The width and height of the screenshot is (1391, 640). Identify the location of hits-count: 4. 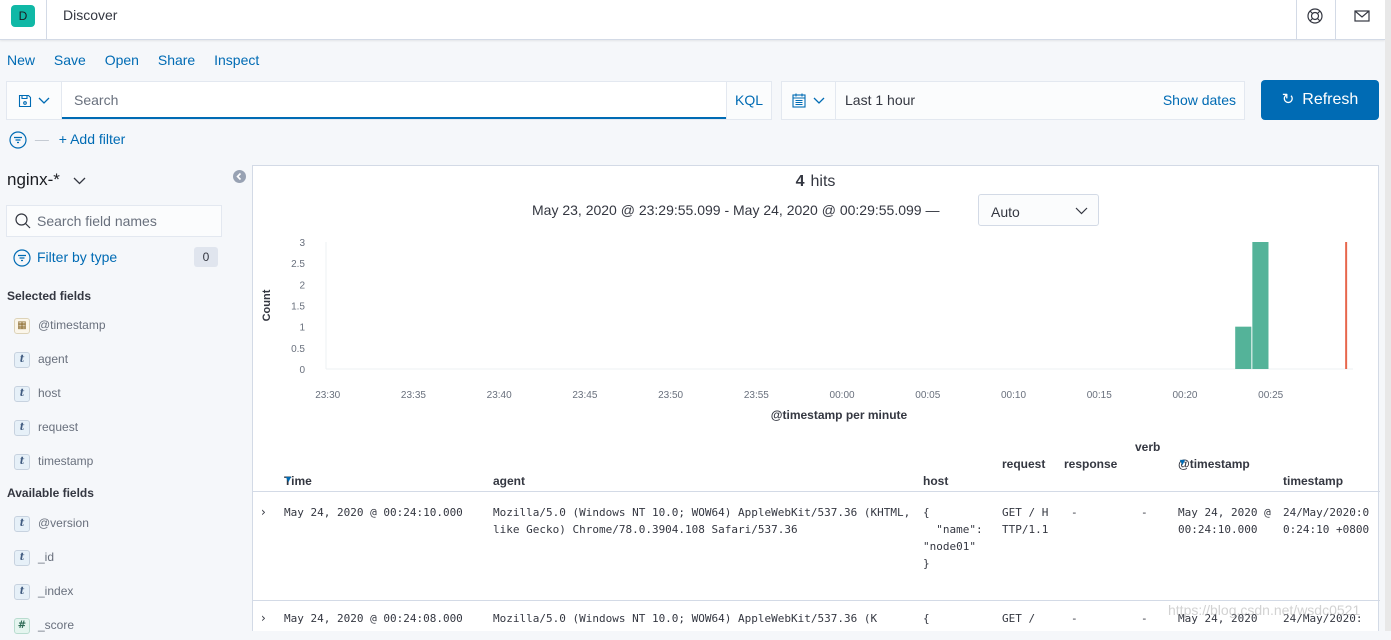
(800, 181).